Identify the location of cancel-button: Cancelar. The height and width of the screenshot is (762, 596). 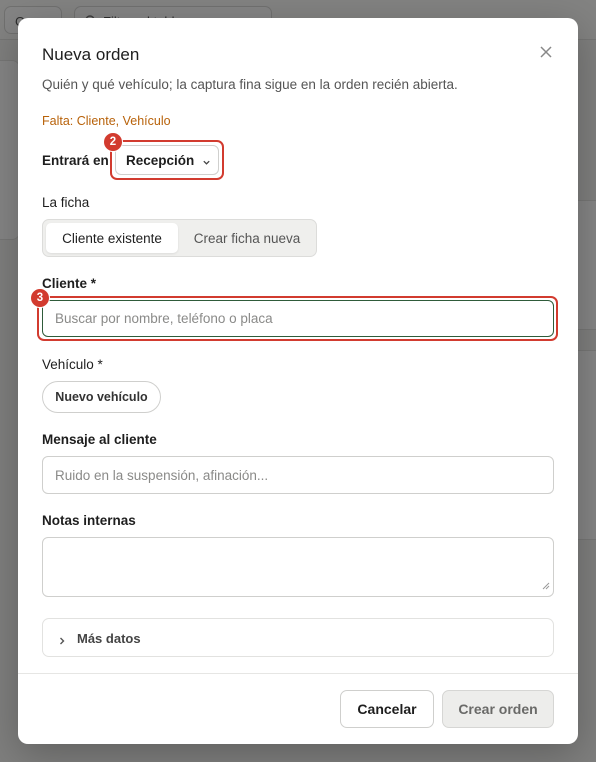
(387, 709).